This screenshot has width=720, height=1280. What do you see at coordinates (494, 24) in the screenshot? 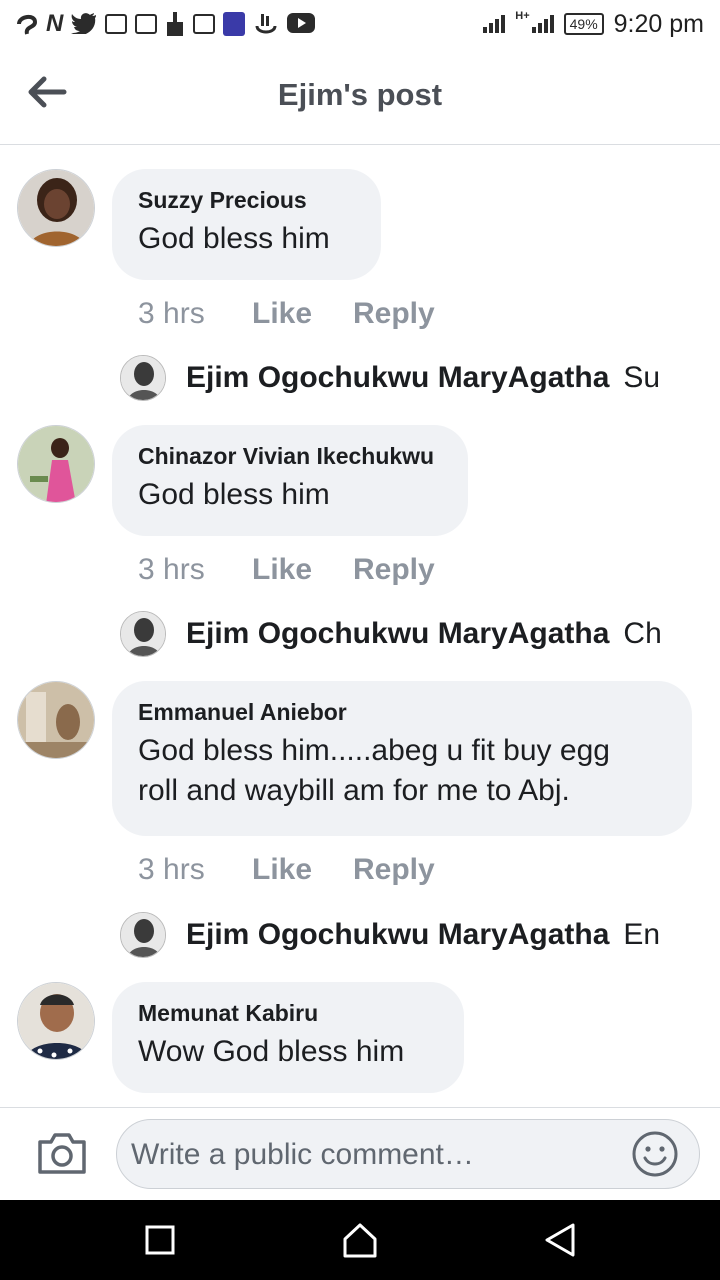
I see `signal-icon` at bounding box center [494, 24].